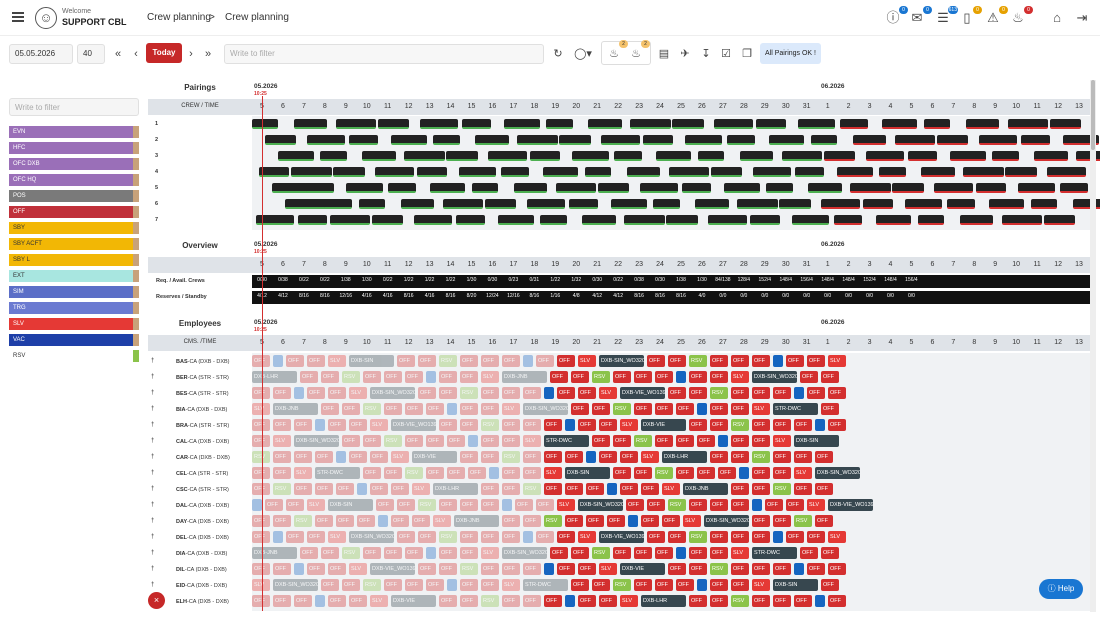 The width and height of the screenshot is (1100, 619). Describe the element at coordinates (257, 17) in the screenshot. I see `breadcrumb-current: Crew planning` at that location.